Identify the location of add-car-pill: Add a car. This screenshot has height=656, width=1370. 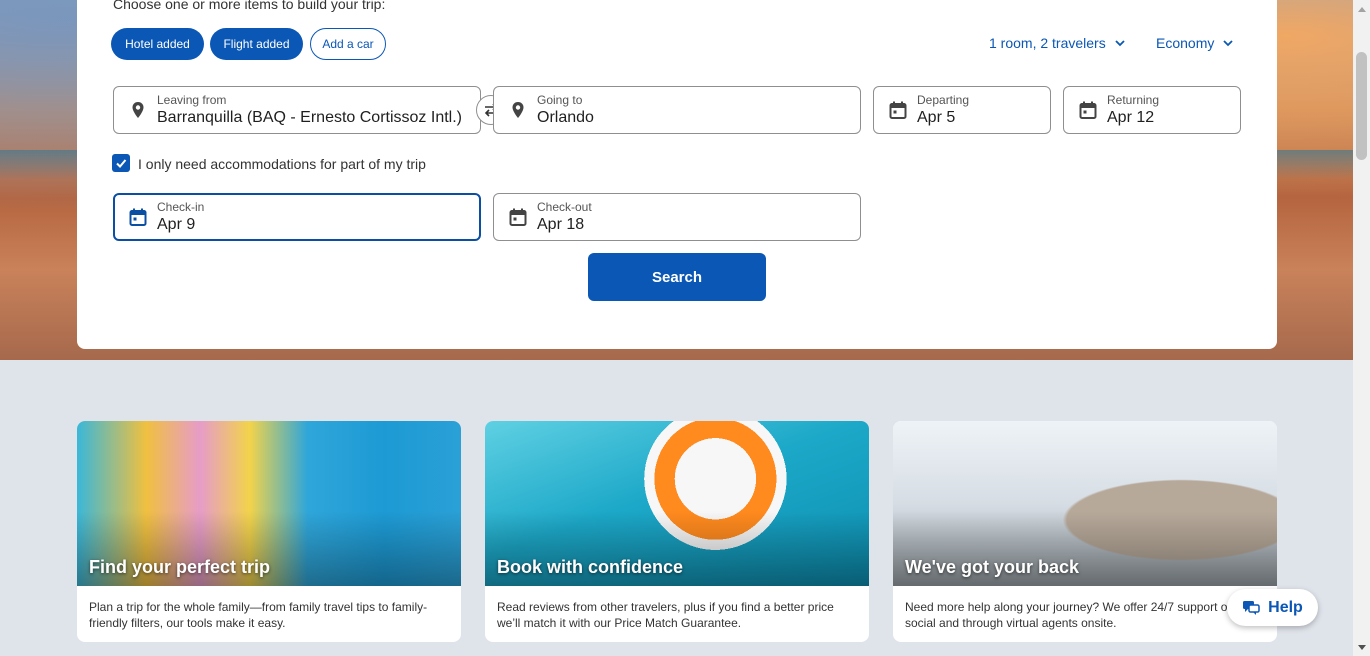
(348, 44).